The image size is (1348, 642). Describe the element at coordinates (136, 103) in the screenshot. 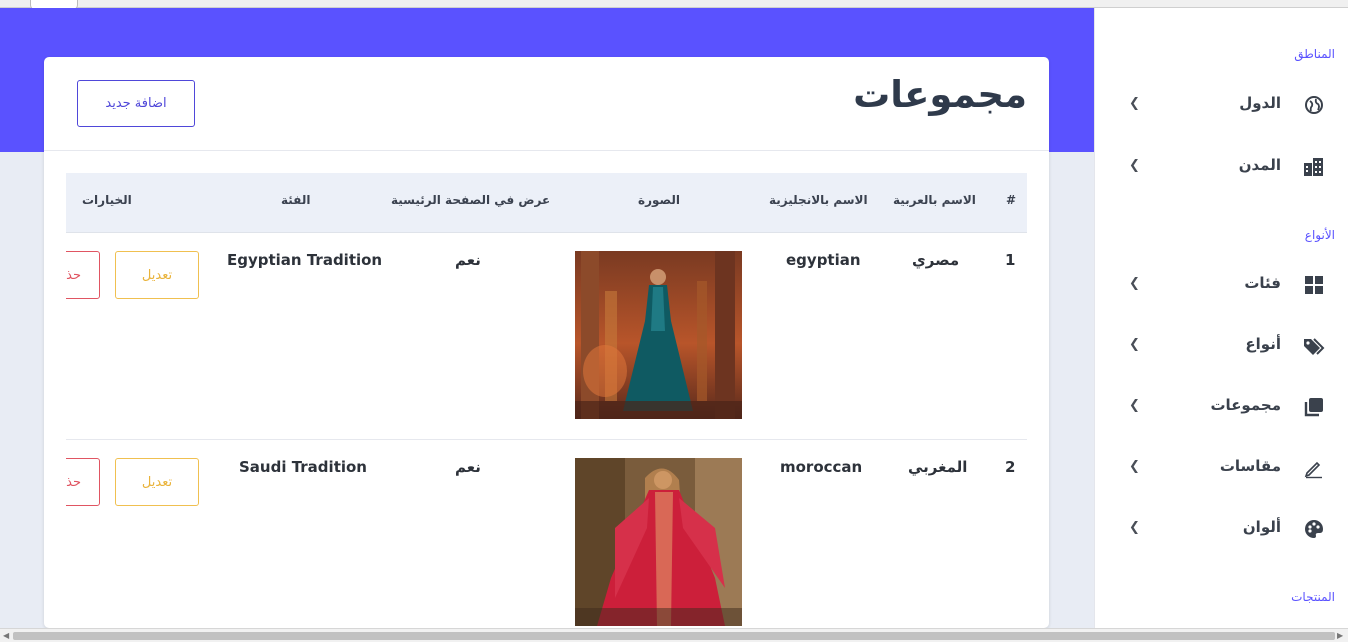

I see `add-new-button: اضافة جديد` at that location.